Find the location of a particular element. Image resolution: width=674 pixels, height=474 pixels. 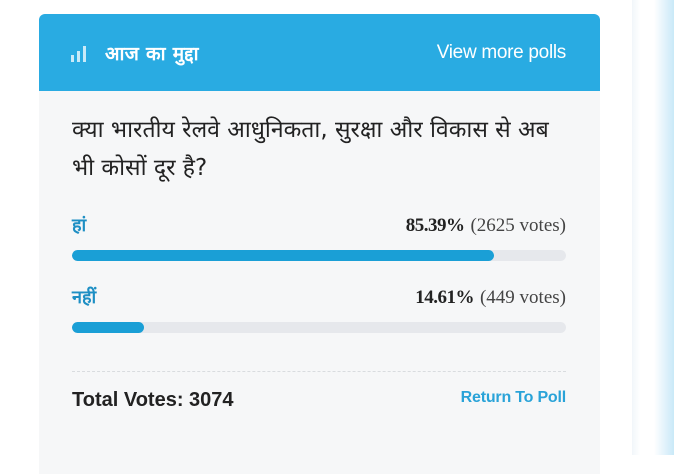

divider is located at coordinates (319, 372).